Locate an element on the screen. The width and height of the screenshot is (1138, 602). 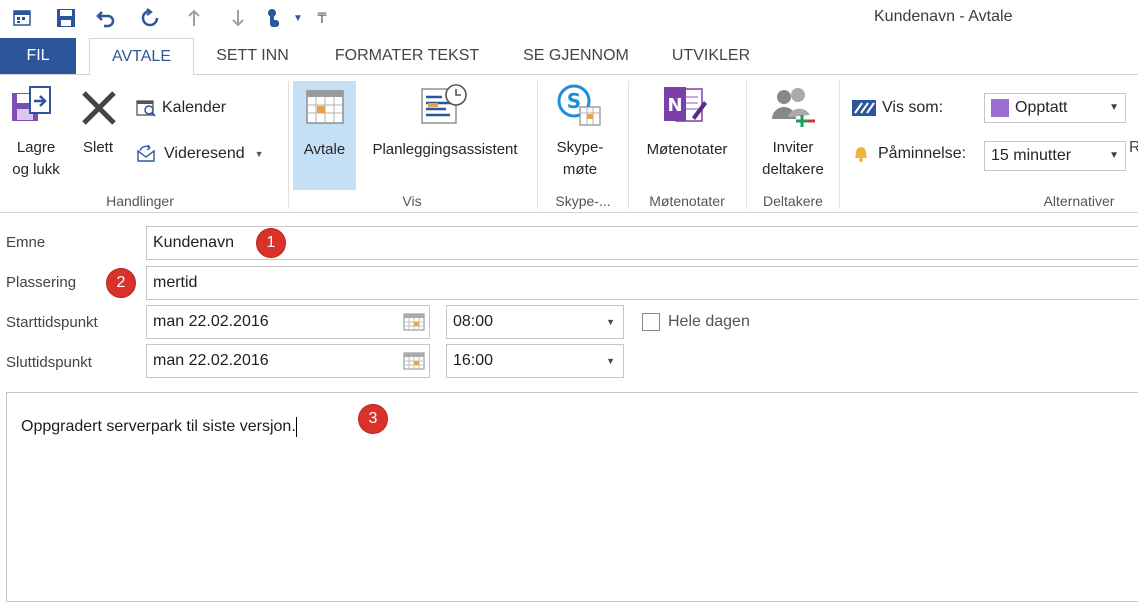
invite-label-line1: Inviter is located at coordinates (793, 147).